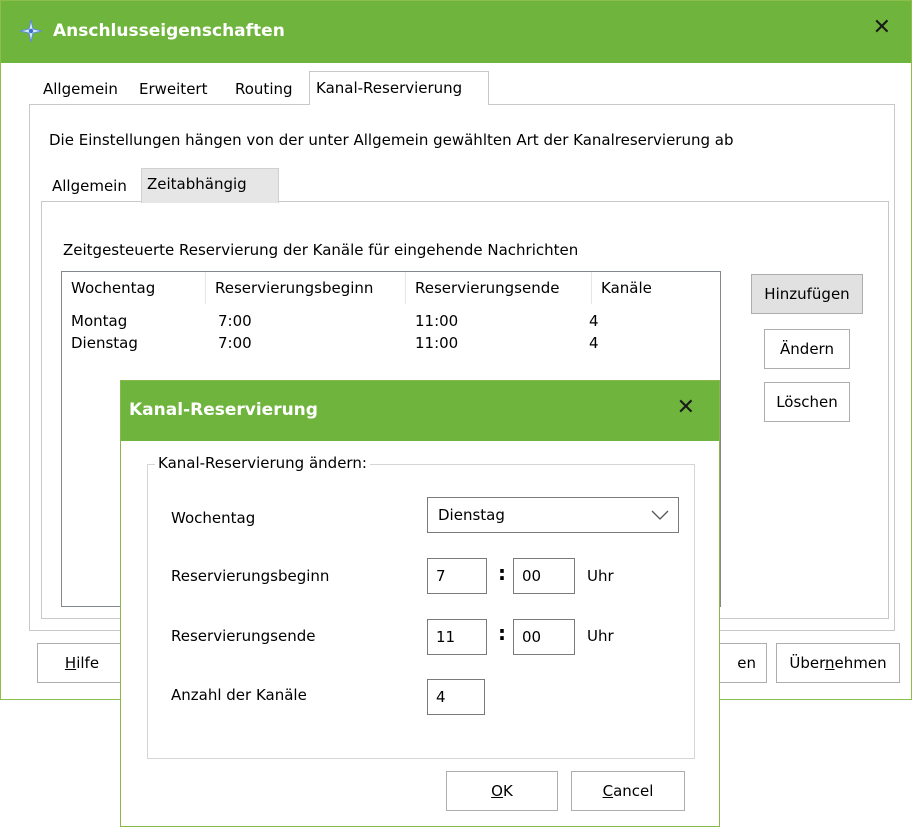 This screenshot has height=827, width=912. What do you see at coordinates (807, 402) in the screenshot?
I see `delete-button: Löschen` at bounding box center [807, 402].